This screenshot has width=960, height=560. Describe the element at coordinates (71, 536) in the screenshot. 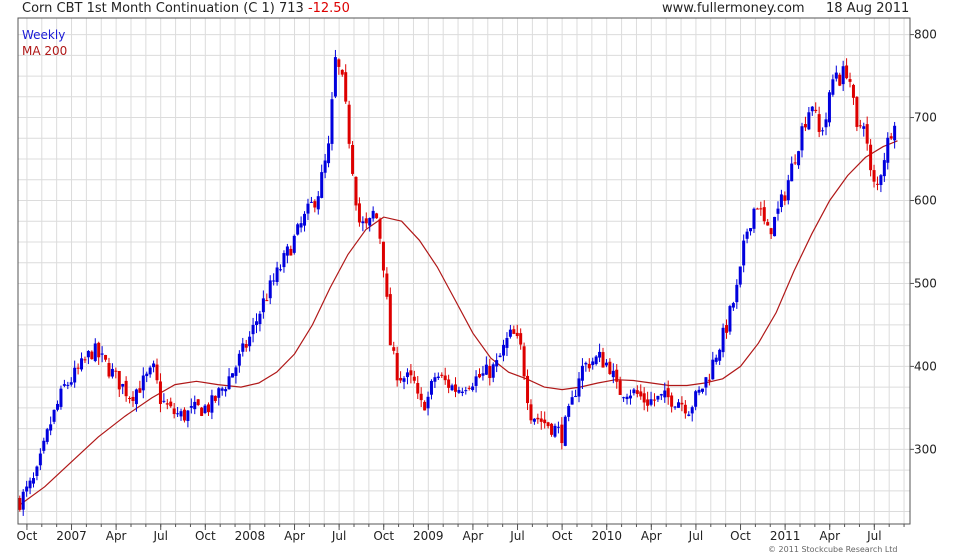

I see `x-tick-label: 2007` at that location.